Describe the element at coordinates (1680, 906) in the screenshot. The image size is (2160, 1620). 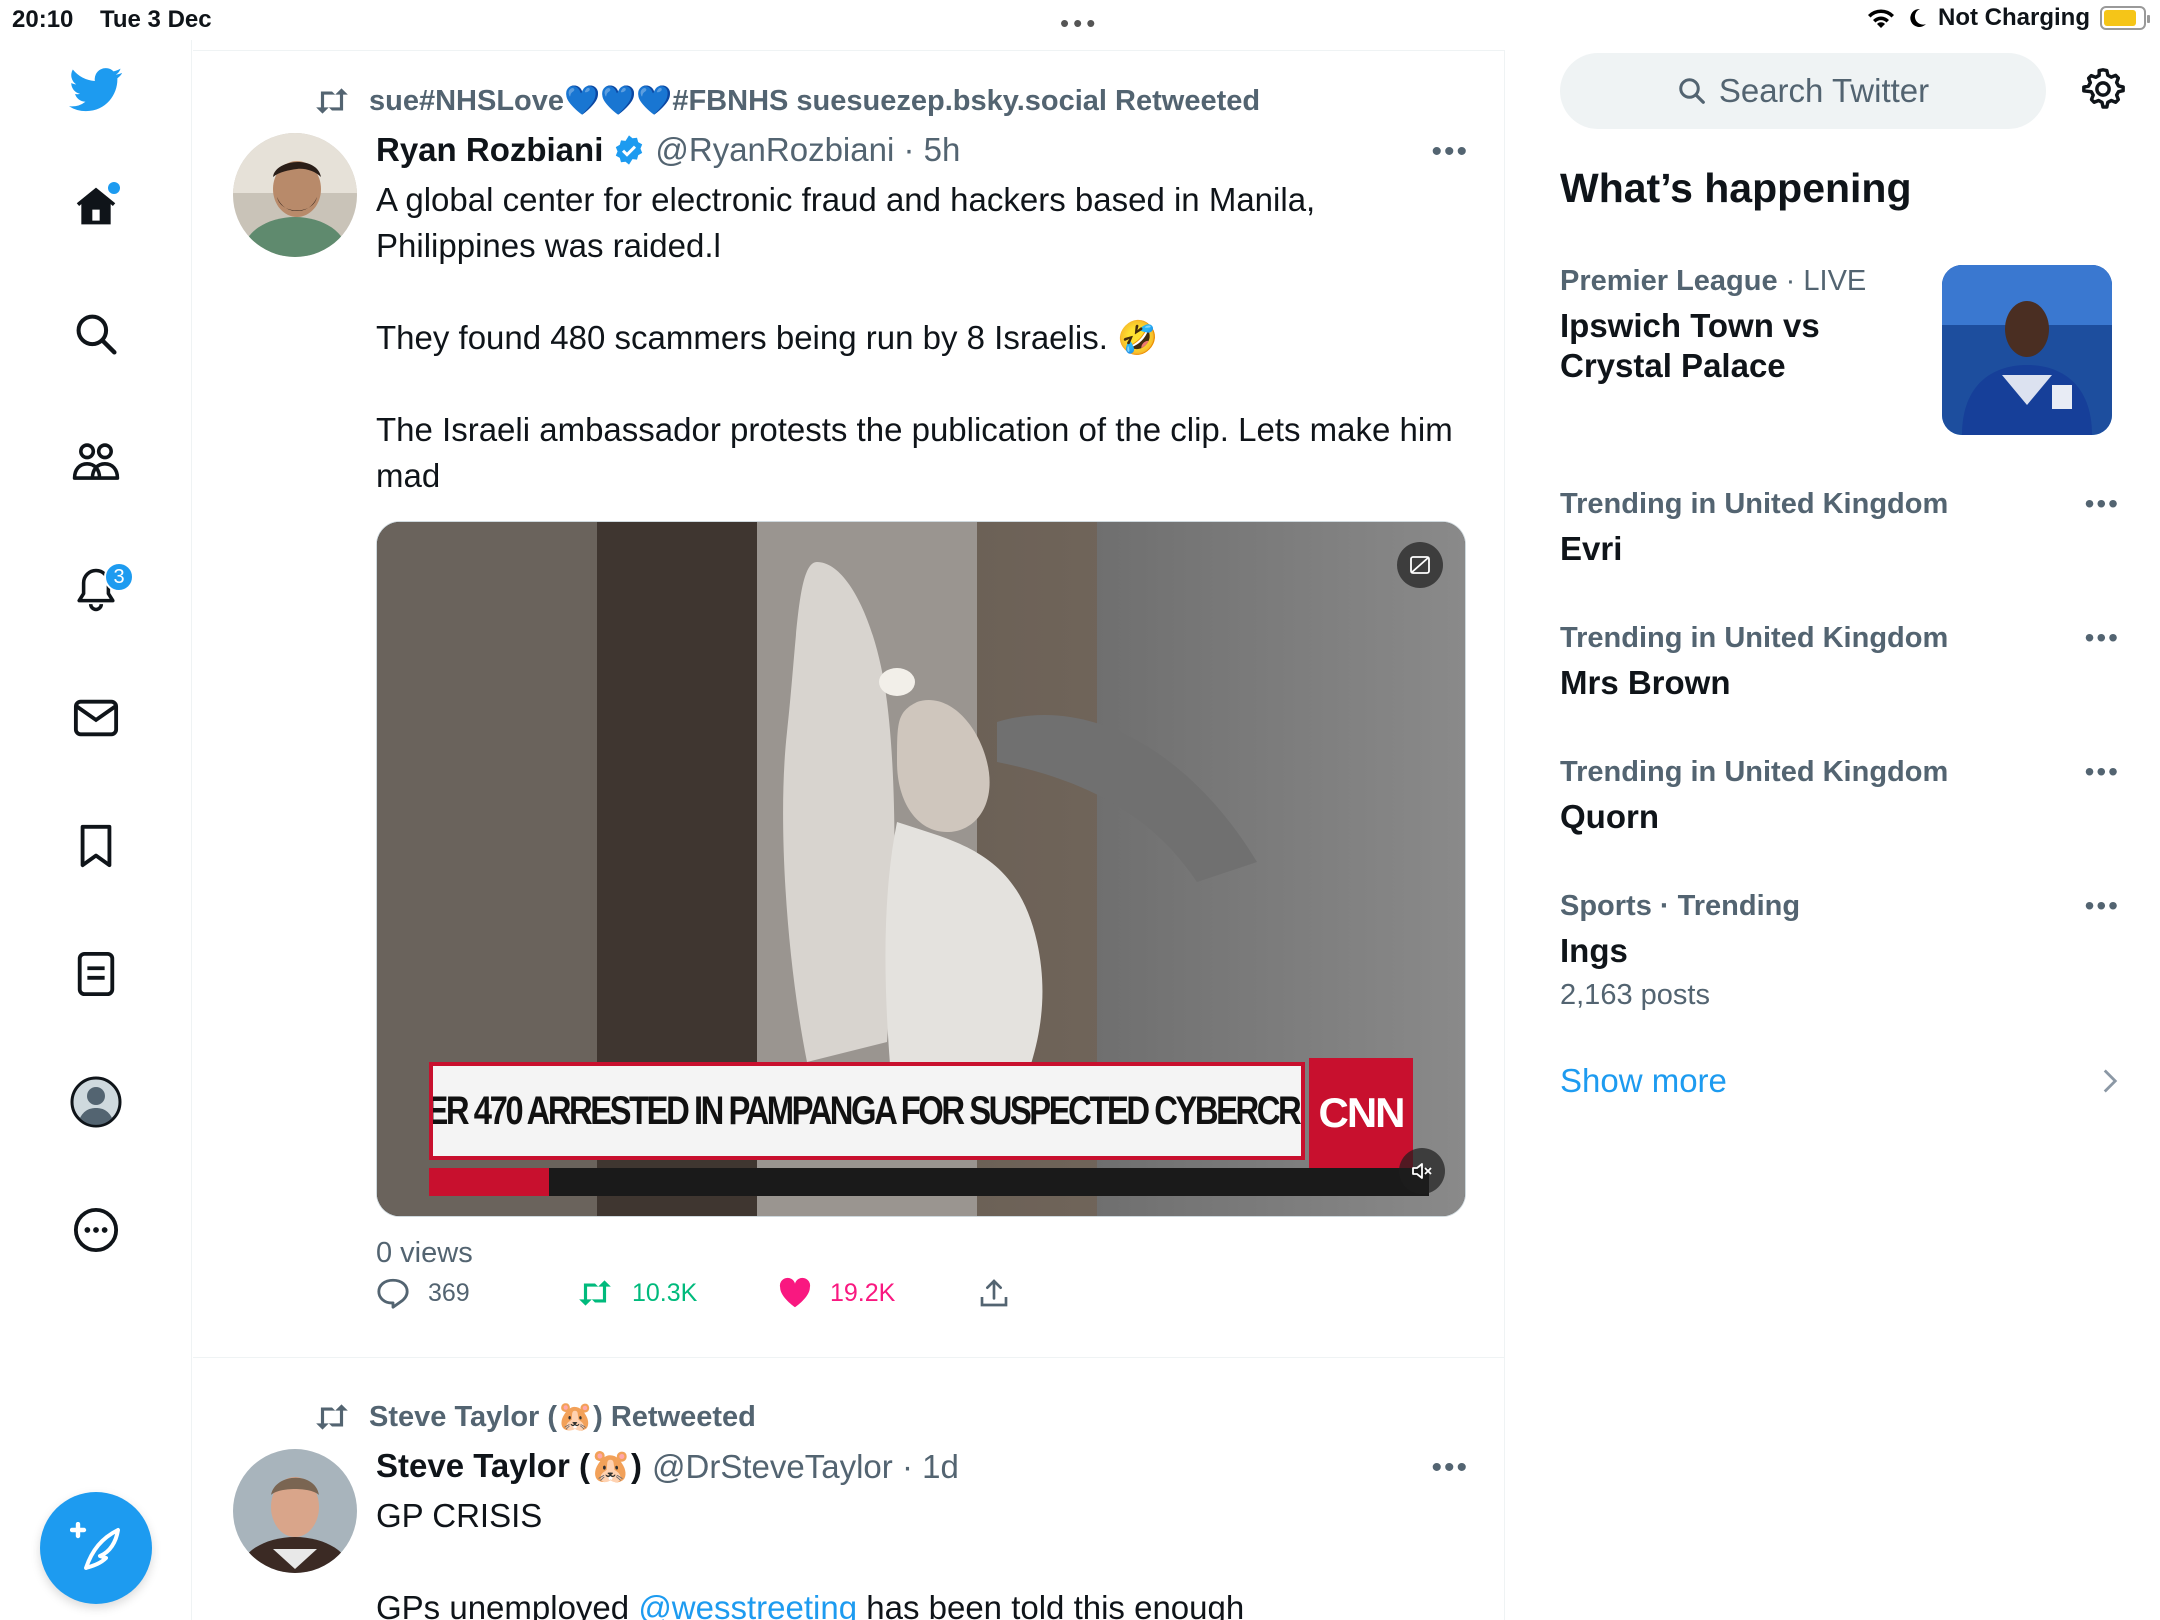
I see `trend-context: Sports · Trending` at that location.